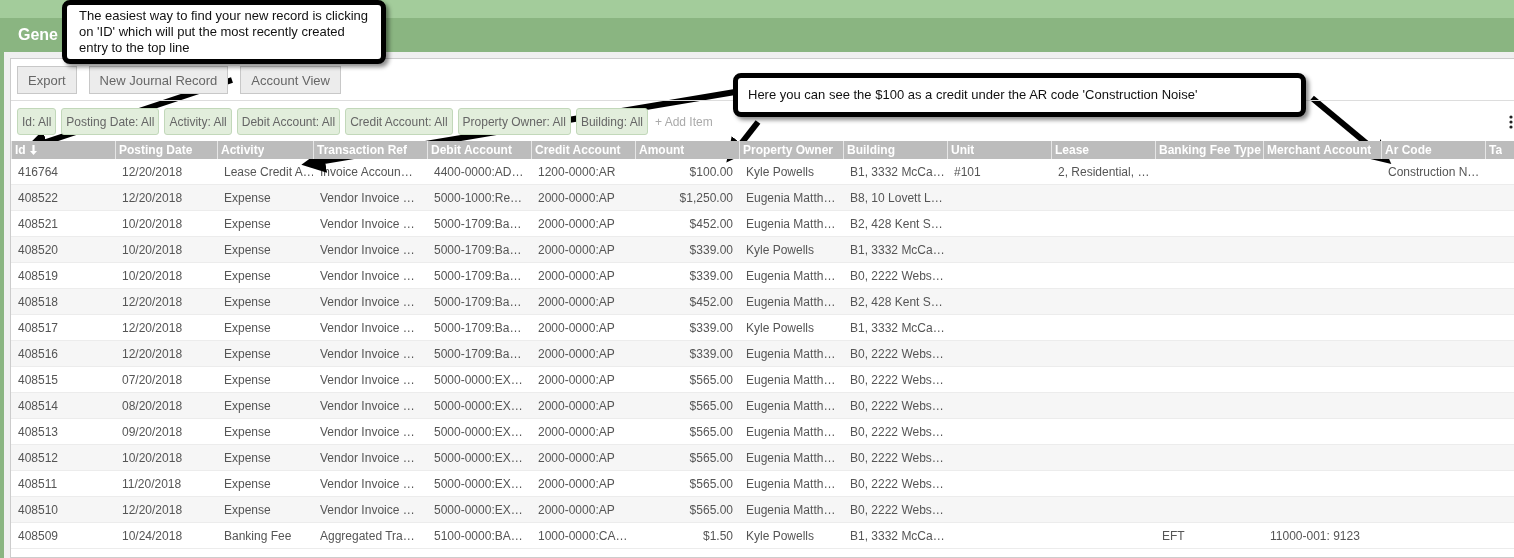  Describe the element at coordinates (38, 457) in the screenshot. I see `table-cell: 408512` at that location.